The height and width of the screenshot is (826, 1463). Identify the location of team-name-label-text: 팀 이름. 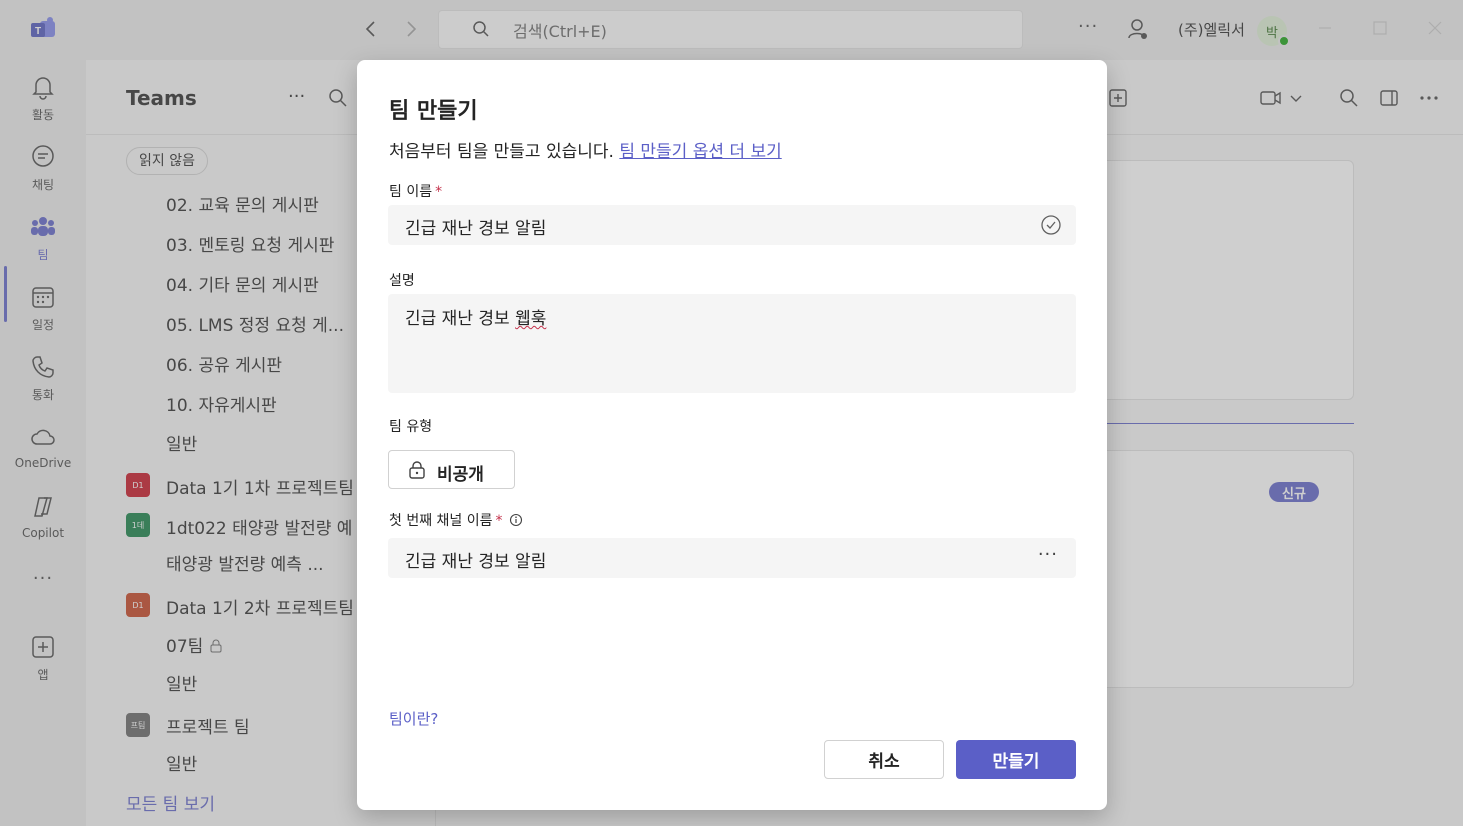
(411, 192).